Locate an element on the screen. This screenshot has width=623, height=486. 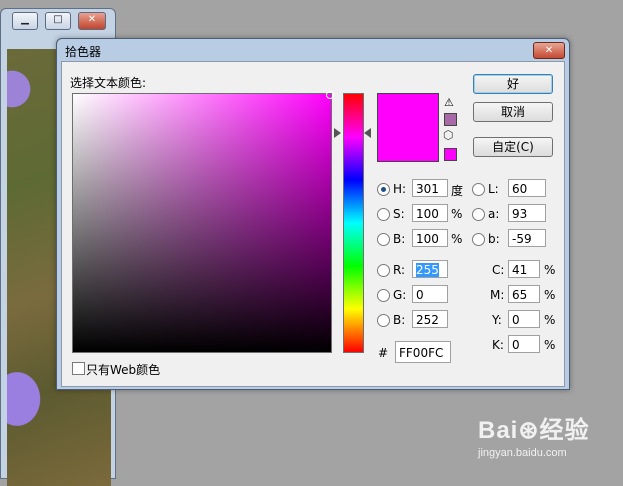
k-unit: % is located at coordinates (550, 345).